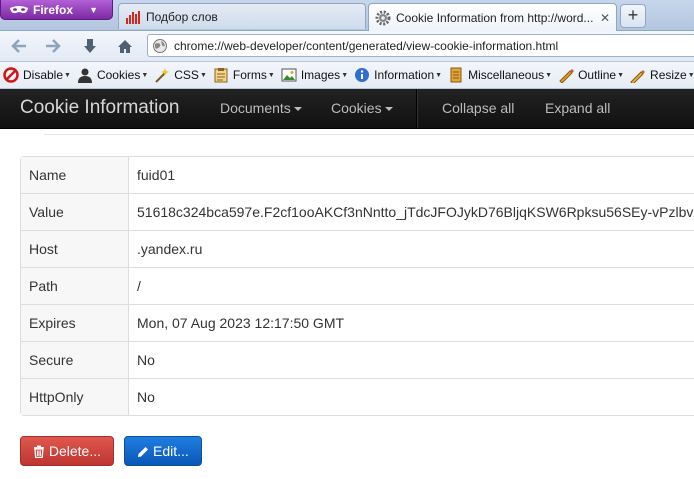 The width and height of the screenshot is (694, 479). What do you see at coordinates (118, 75) in the screenshot?
I see `toolbar-item-label: Cookies` at bounding box center [118, 75].